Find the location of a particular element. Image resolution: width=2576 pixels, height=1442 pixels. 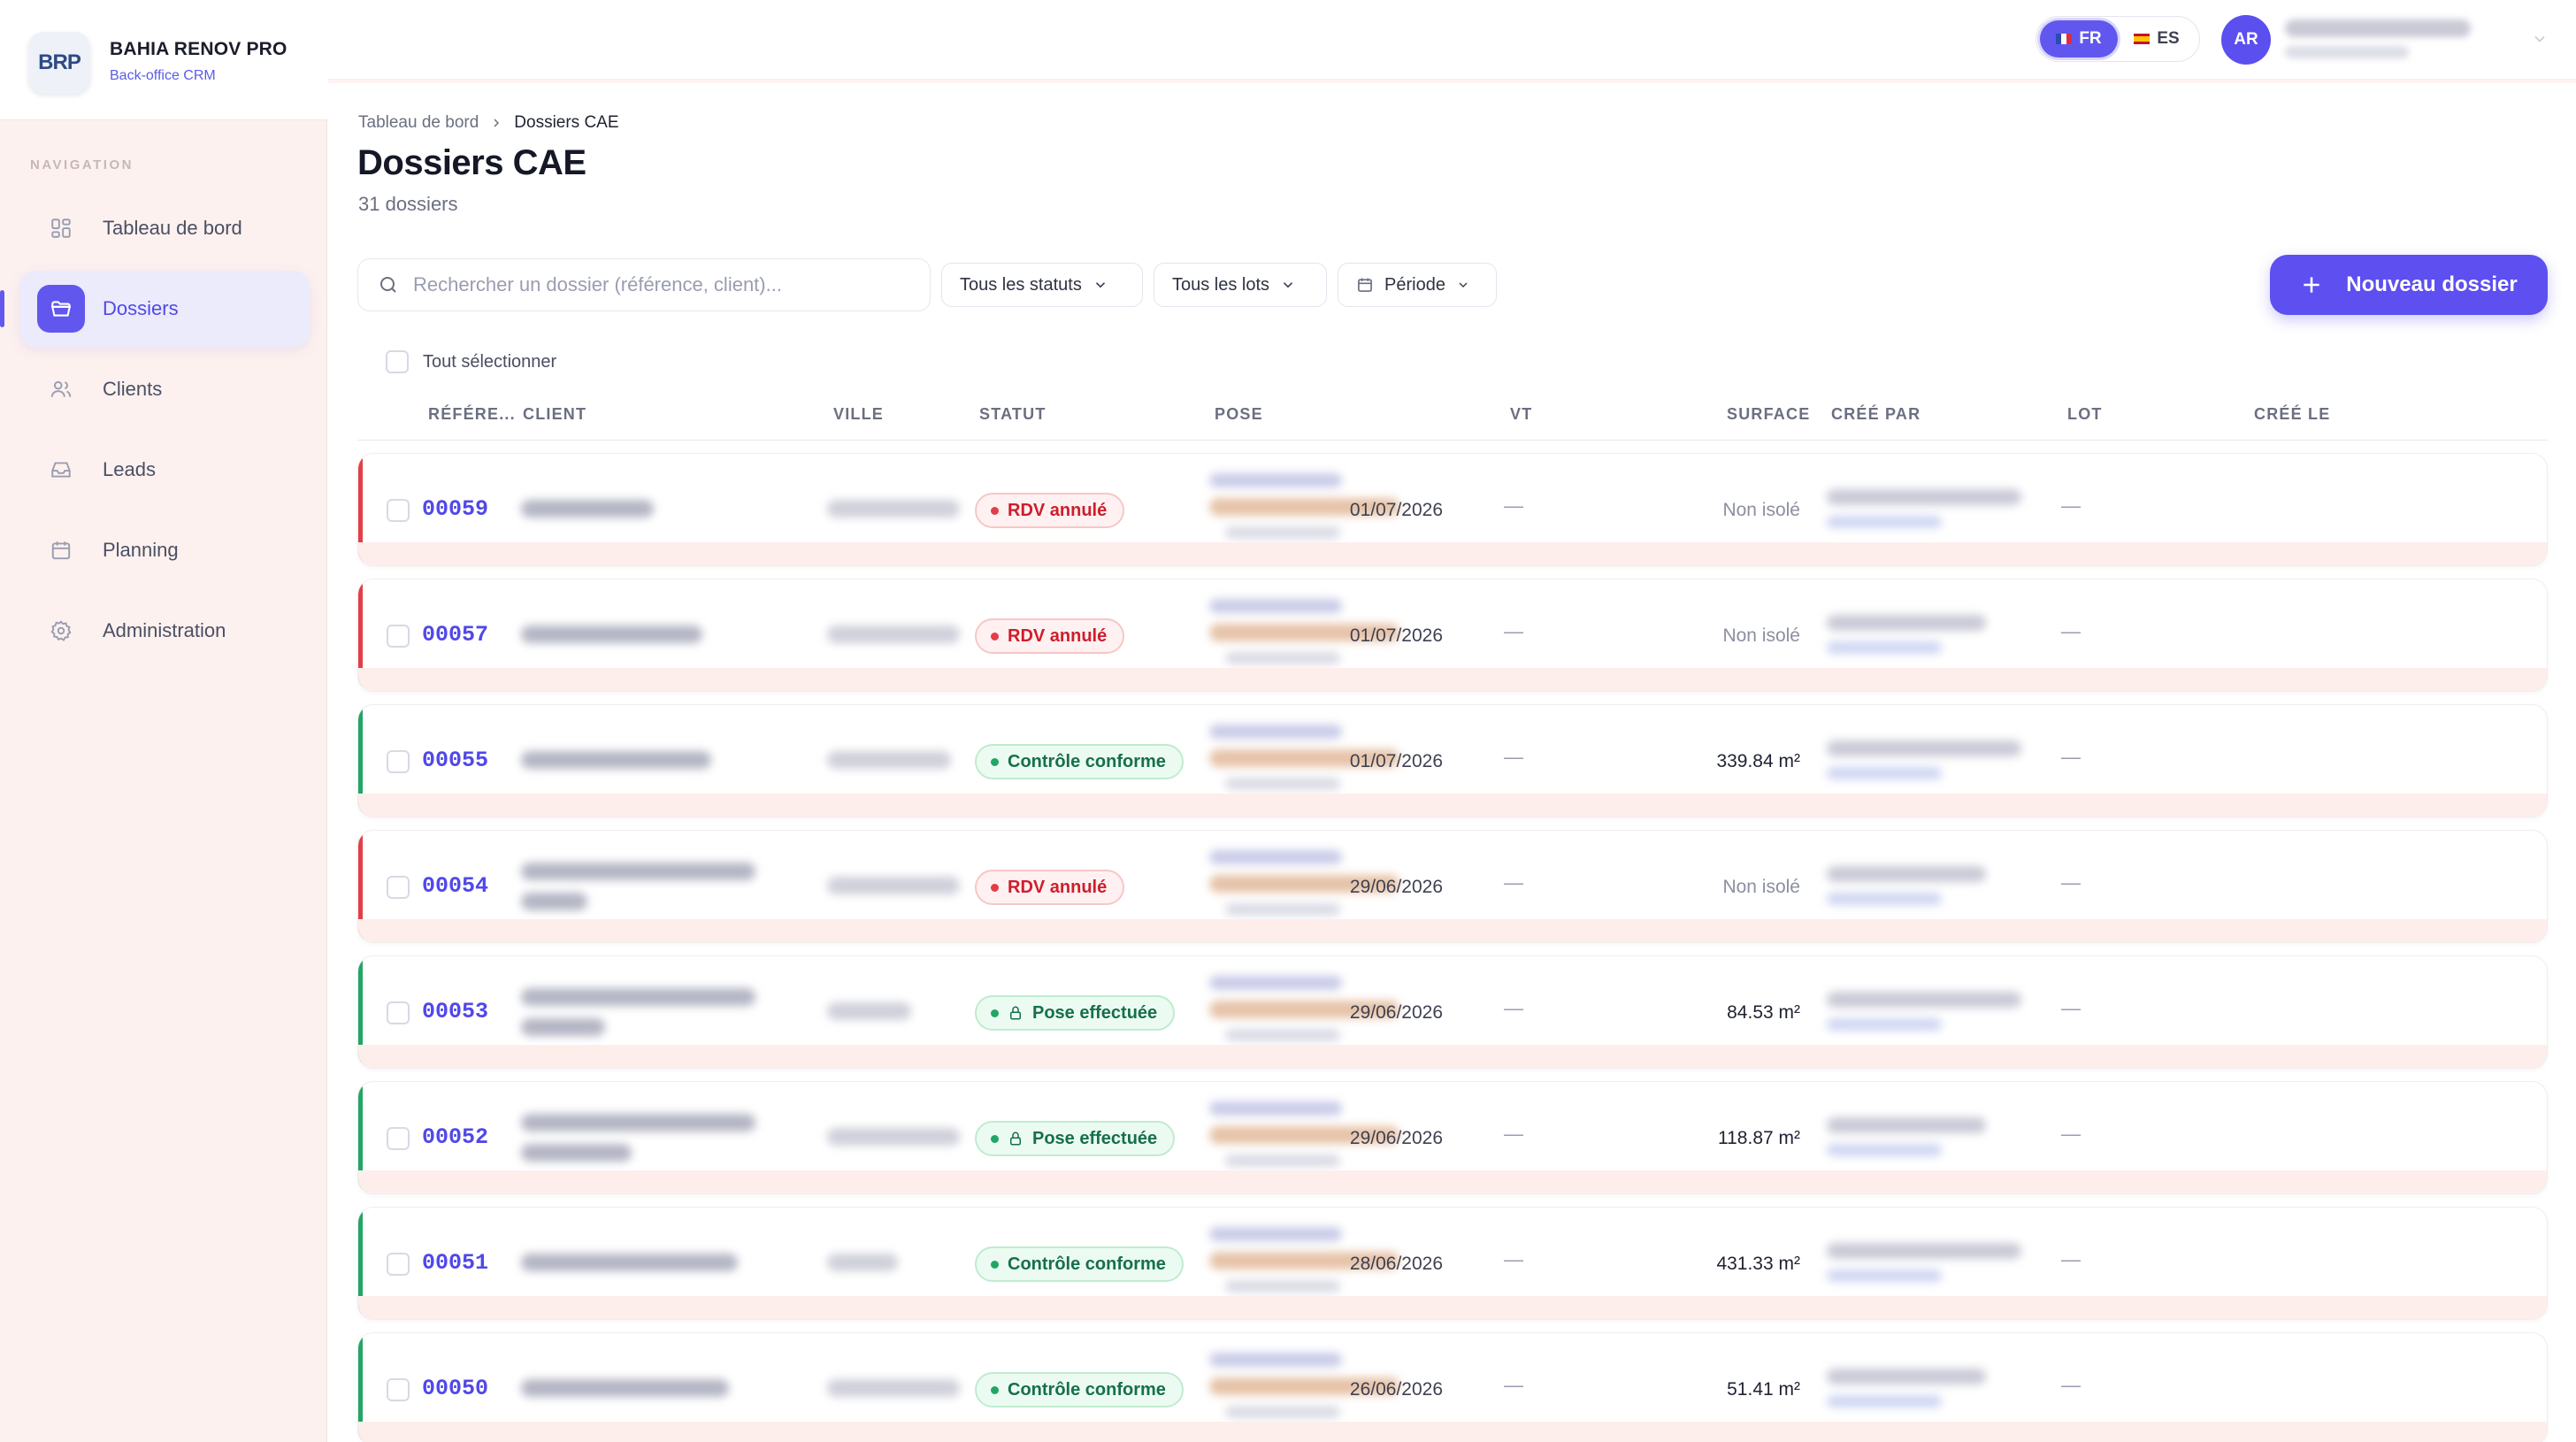

table-row: 00052 Pose effectuée — 118.87 m² — 29/06/2026 is located at coordinates (1452, 1137).